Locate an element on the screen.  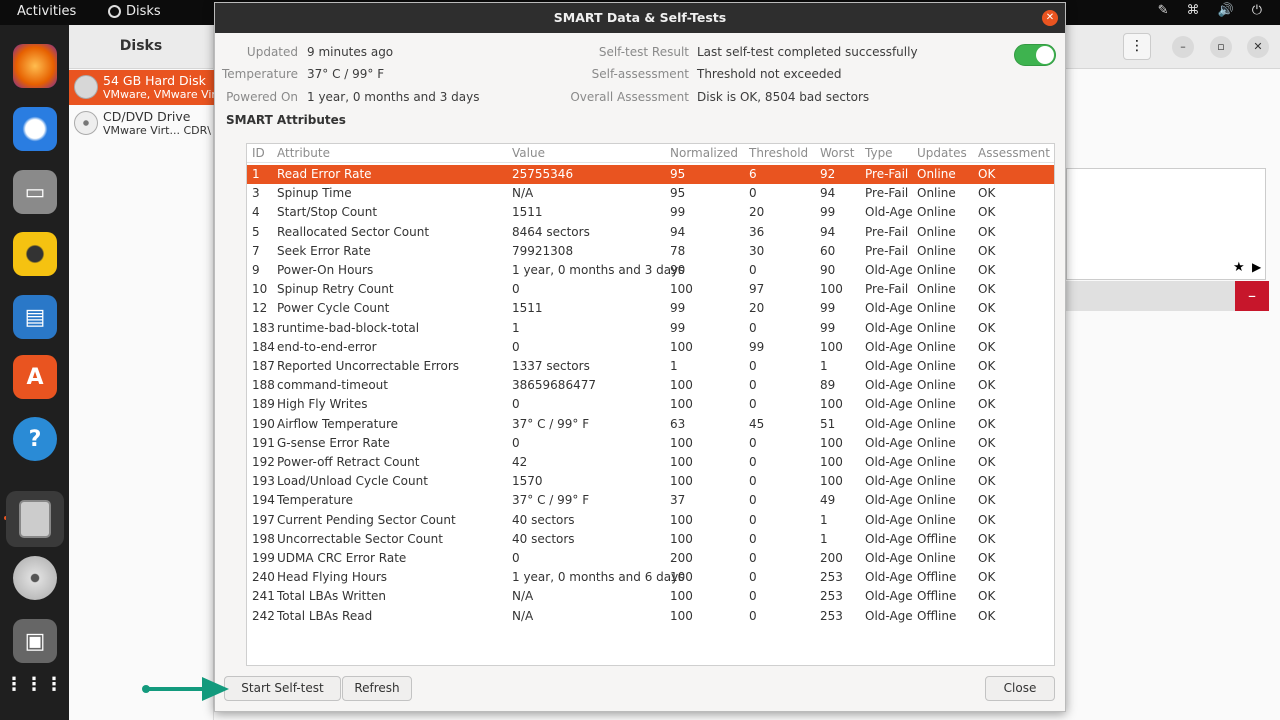
col-type: Old-Age is located at coordinates (889, 519).